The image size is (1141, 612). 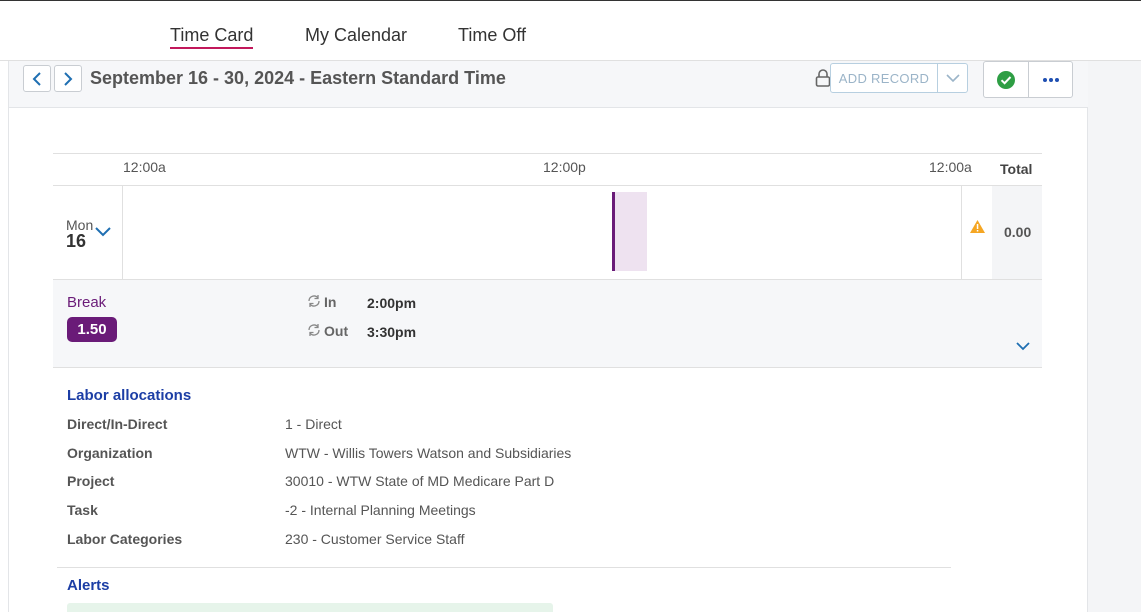 What do you see at coordinates (492, 35) in the screenshot?
I see `tab-time-off: Time Off` at bounding box center [492, 35].